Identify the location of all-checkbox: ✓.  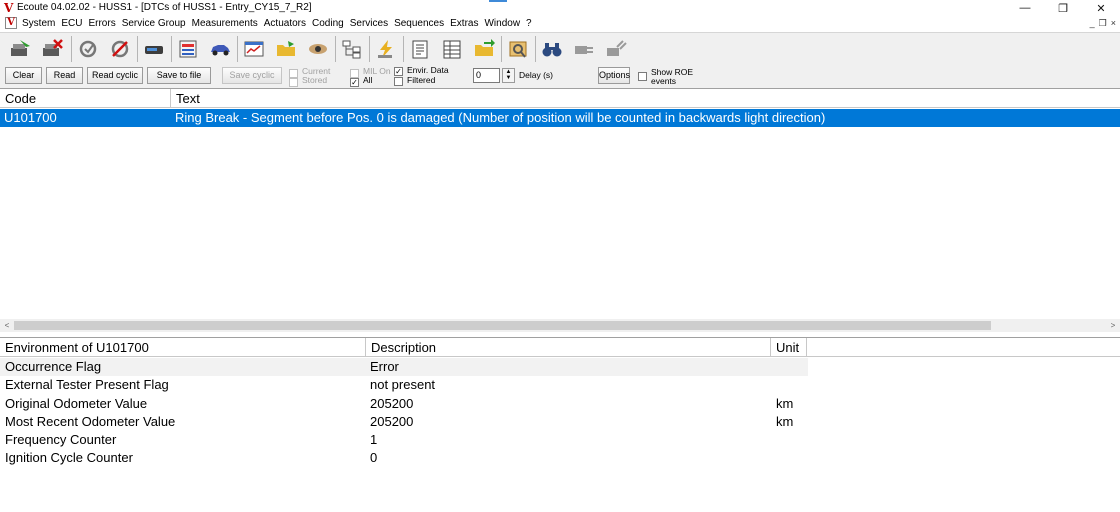
(354, 82).